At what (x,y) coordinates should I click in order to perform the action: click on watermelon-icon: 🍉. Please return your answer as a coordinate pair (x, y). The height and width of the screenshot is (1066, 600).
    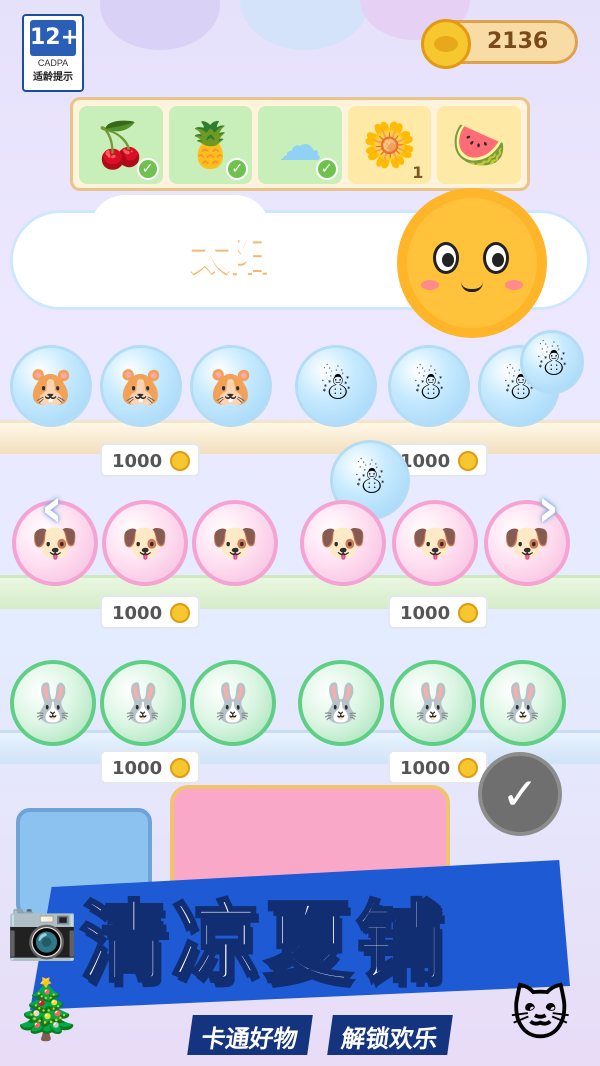
    Looking at the image, I should click on (479, 145).